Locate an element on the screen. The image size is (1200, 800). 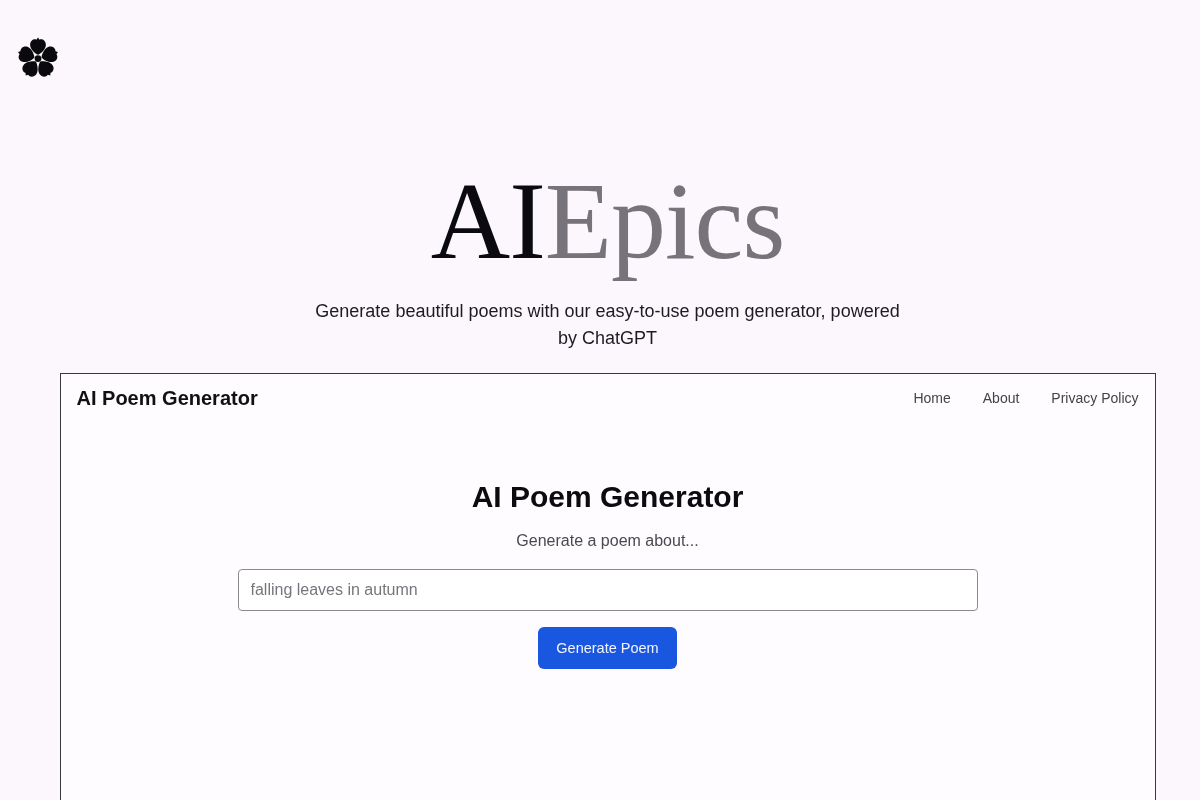
nav-link: Privacy Policy is located at coordinates (1095, 398).